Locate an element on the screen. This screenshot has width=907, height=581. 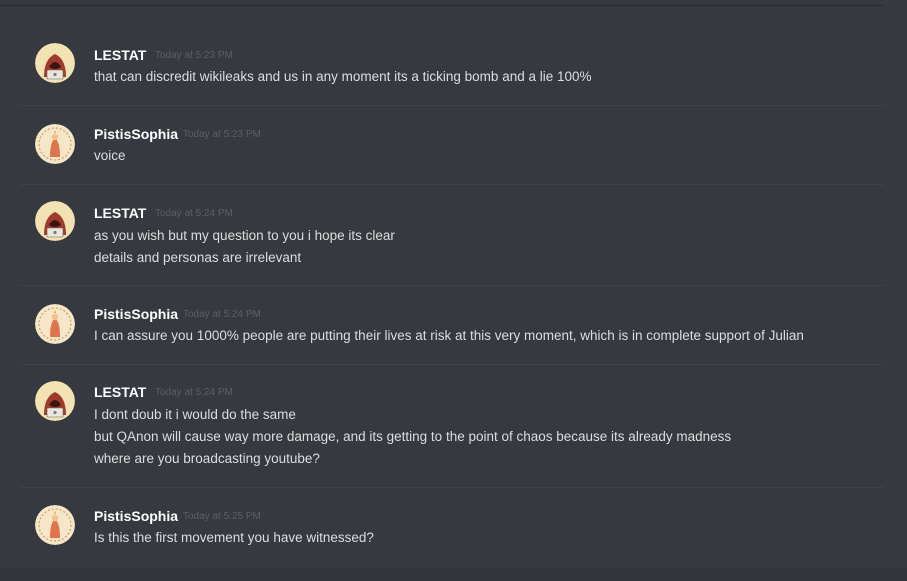
message-timestamp: Today at 5:25 PM is located at coordinates (222, 516).